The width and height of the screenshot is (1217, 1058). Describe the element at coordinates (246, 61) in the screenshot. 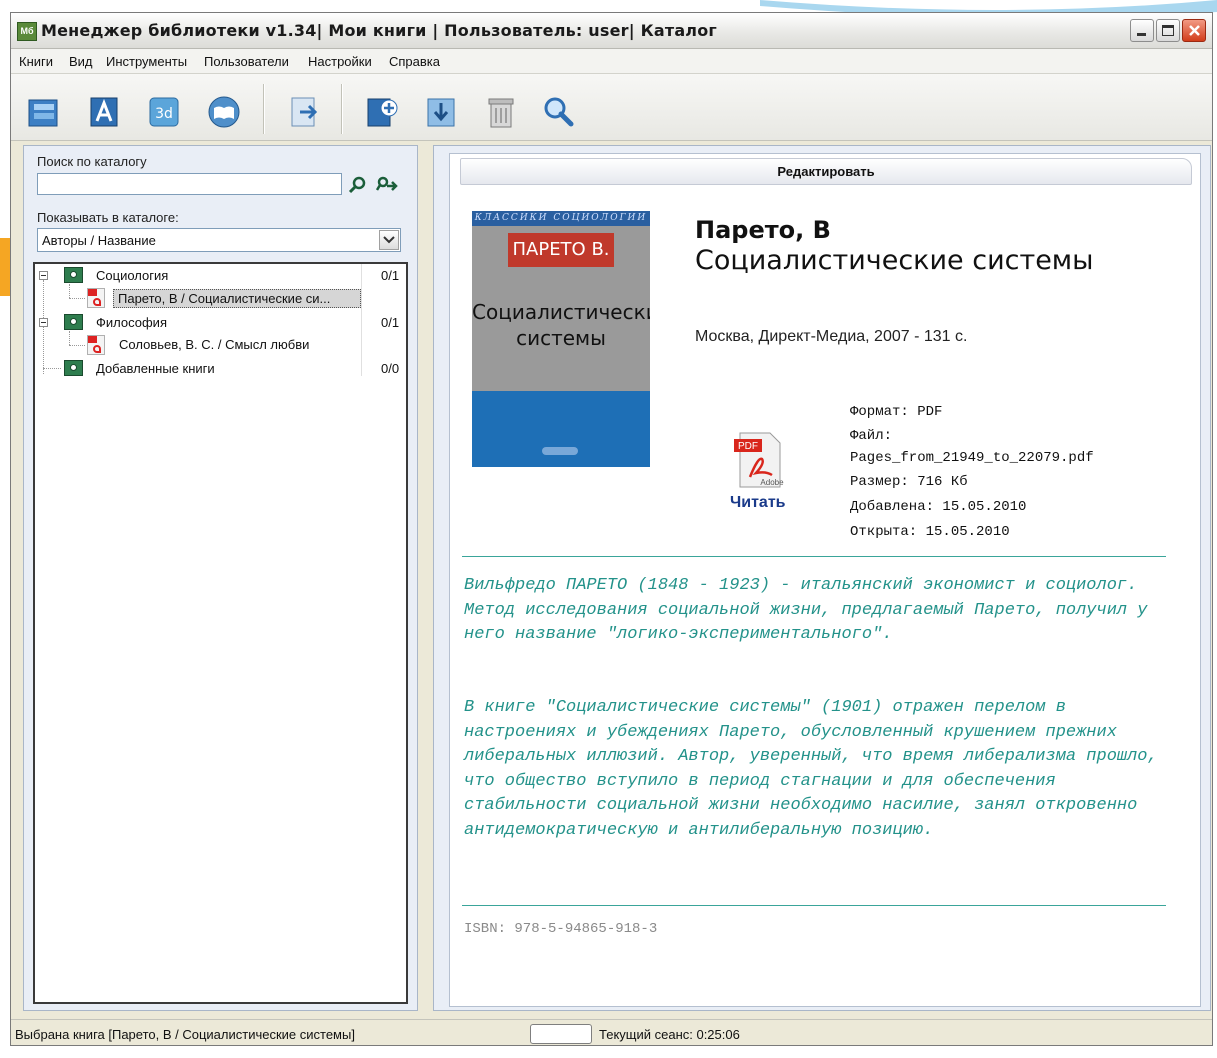

I see `menu-users: Пользователи` at that location.